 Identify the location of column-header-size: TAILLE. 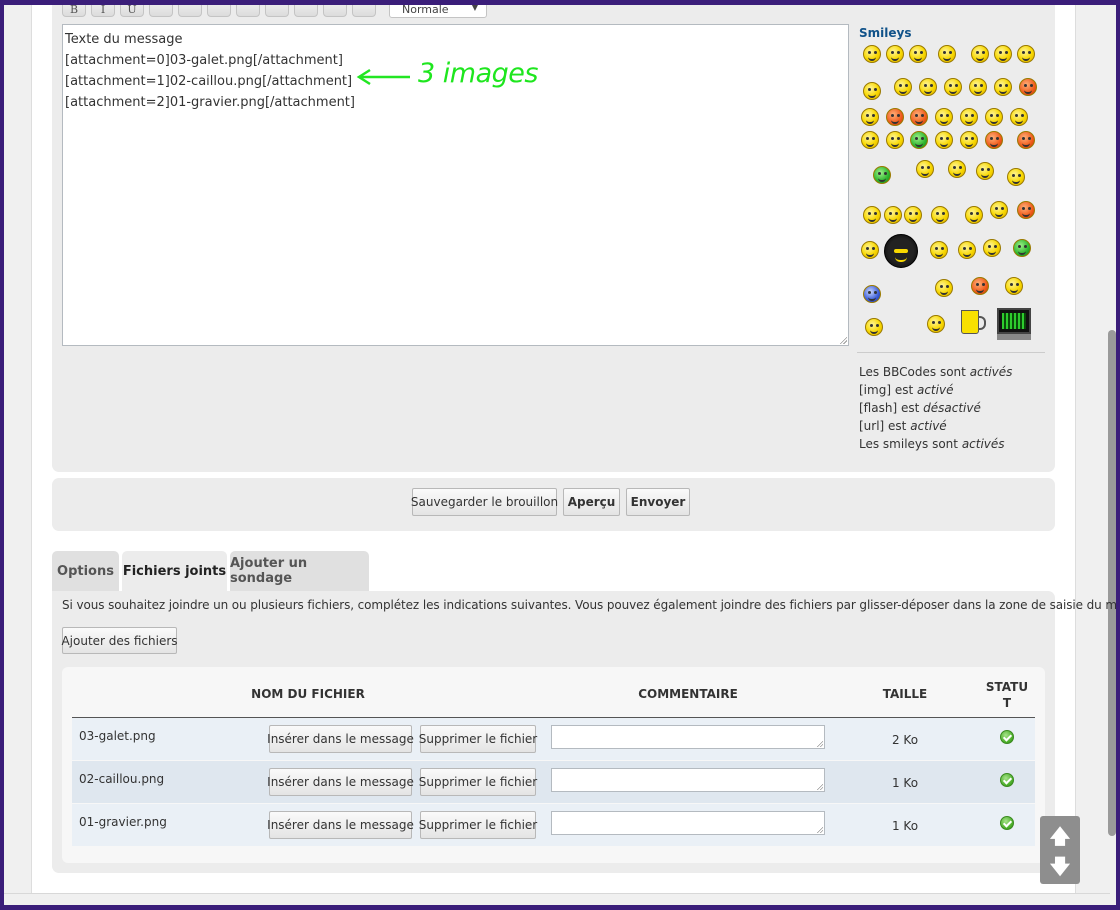
(905, 694).